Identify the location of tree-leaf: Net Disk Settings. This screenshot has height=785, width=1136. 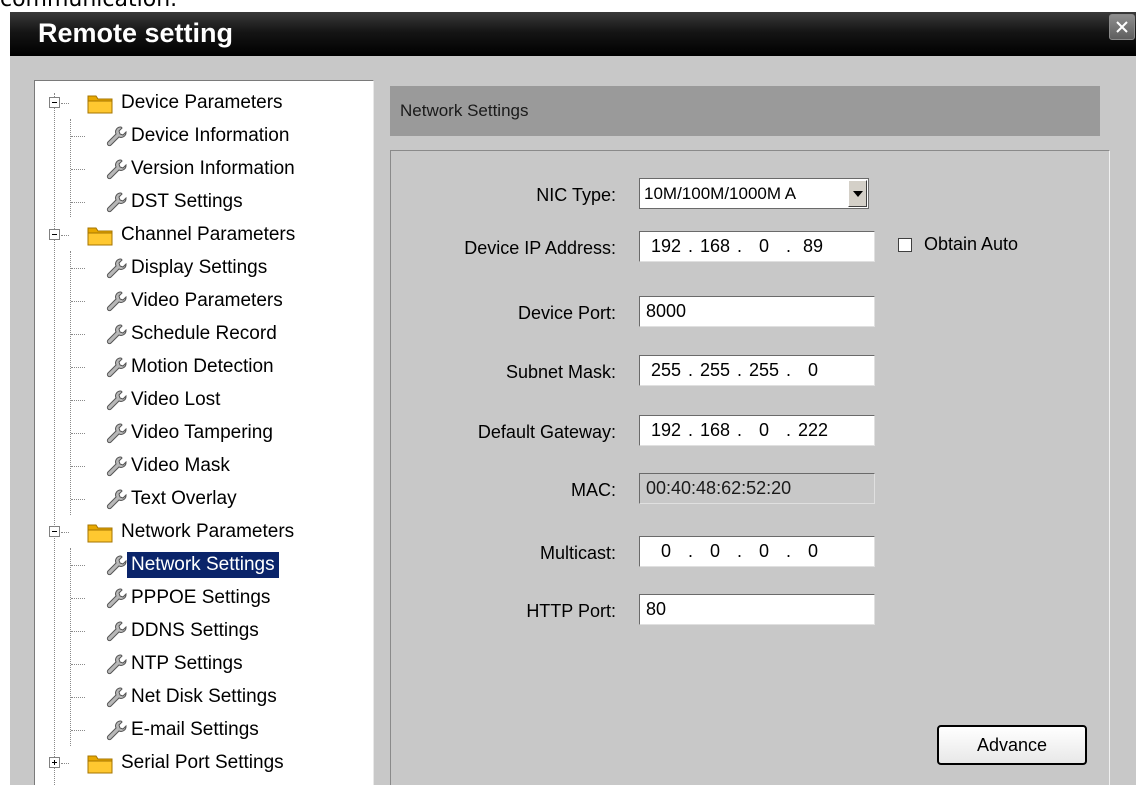
(193, 697).